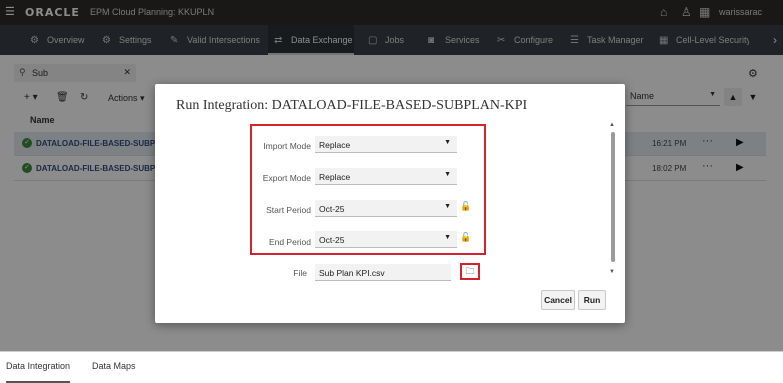  What do you see at coordinates (289, 242) in the screenshot?
I see `end-period-label: End Period` at bounding box center [289, 242].